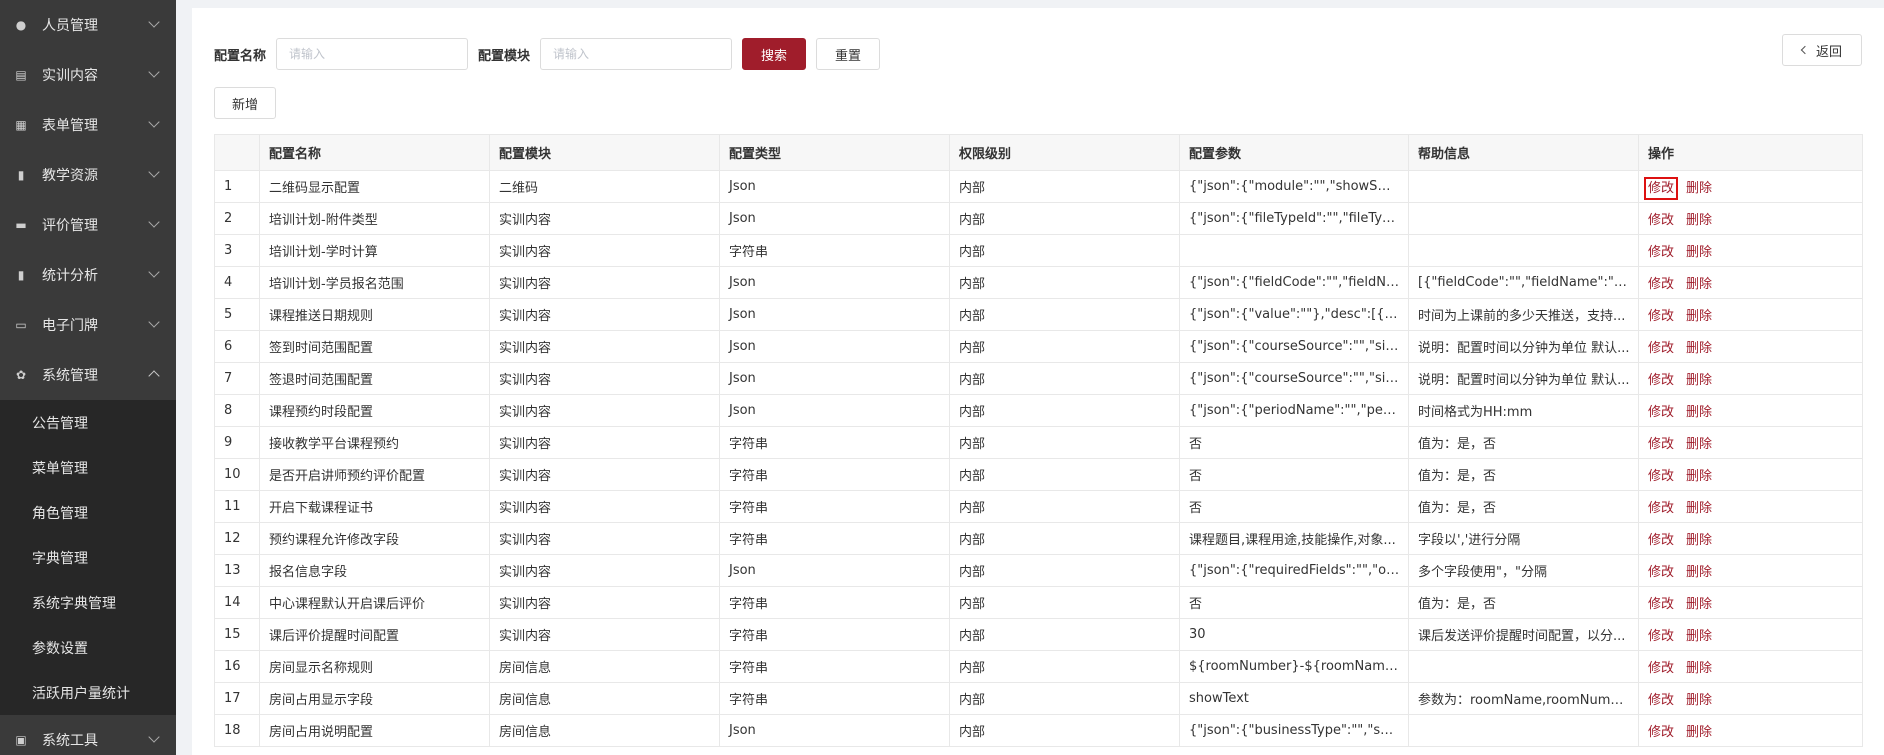 The image size is (1884, 755). I want to click on submenu-item-3: 角色管理, so click(88, 512).